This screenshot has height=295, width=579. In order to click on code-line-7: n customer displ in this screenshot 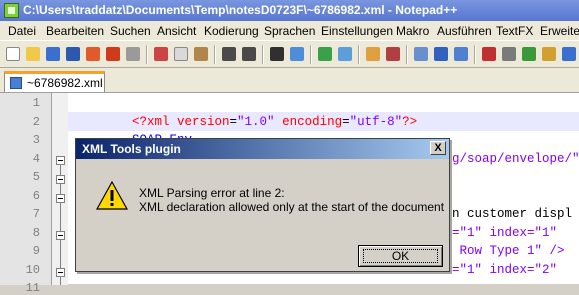, I will do `click(512, 214)`.